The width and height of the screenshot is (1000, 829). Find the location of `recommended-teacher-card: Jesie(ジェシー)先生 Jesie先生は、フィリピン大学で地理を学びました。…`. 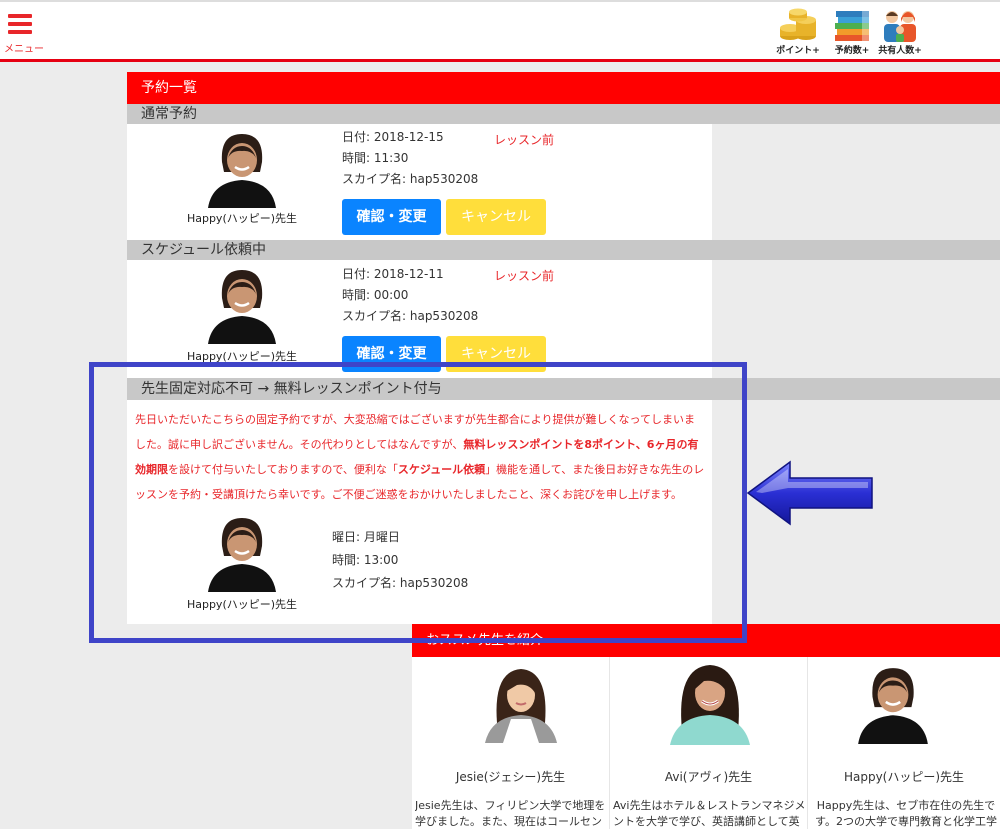

recommended-teacher-card: Jesie(ジェシー)先生 Jesie先生は、フィリピン大学で地理を学びました。… is located at coordinates (511, 743).